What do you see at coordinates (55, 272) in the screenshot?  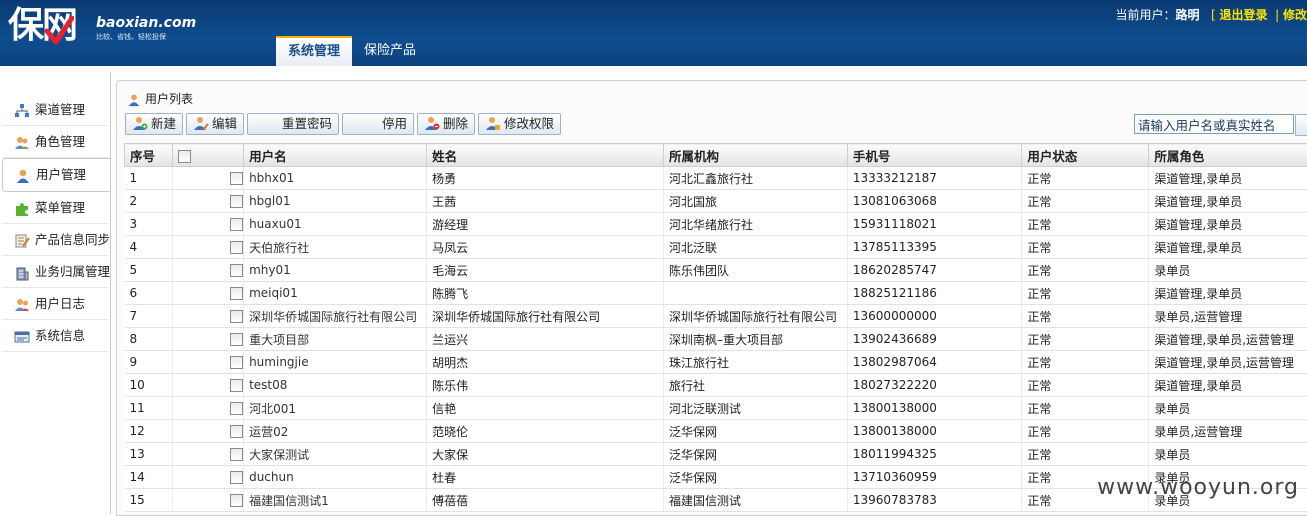 I see `sidebar-item-business-attribution: 业务归属管理` at bounding box center [55, 272].